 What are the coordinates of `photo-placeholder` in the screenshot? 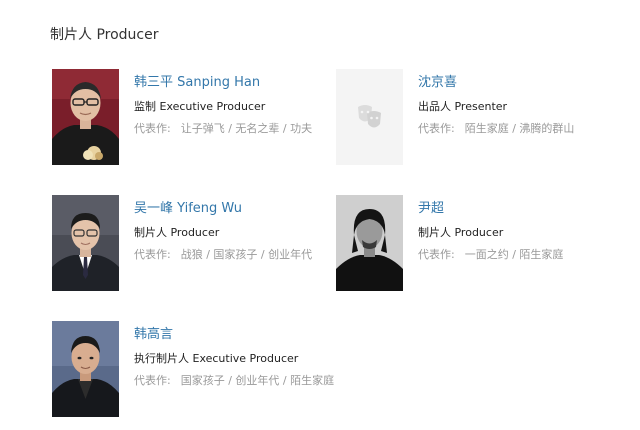 It's located at (369, 117).